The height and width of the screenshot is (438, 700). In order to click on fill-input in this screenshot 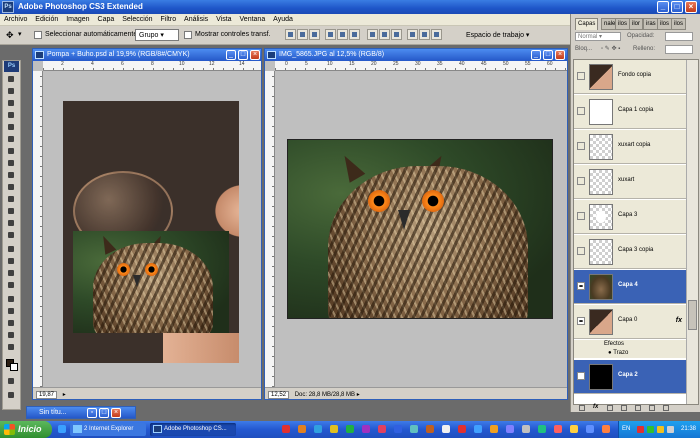, I will do `click(679, 49)`.